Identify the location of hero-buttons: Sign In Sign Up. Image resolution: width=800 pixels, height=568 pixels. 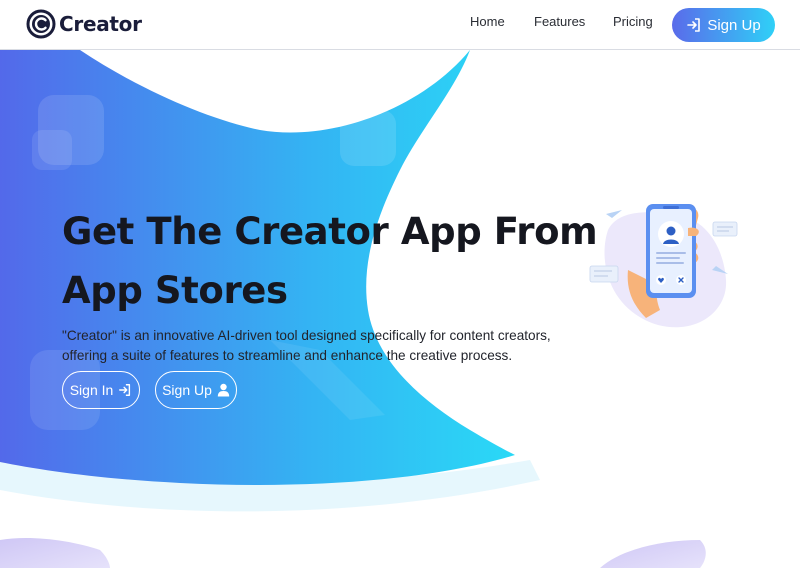
(149, 390).